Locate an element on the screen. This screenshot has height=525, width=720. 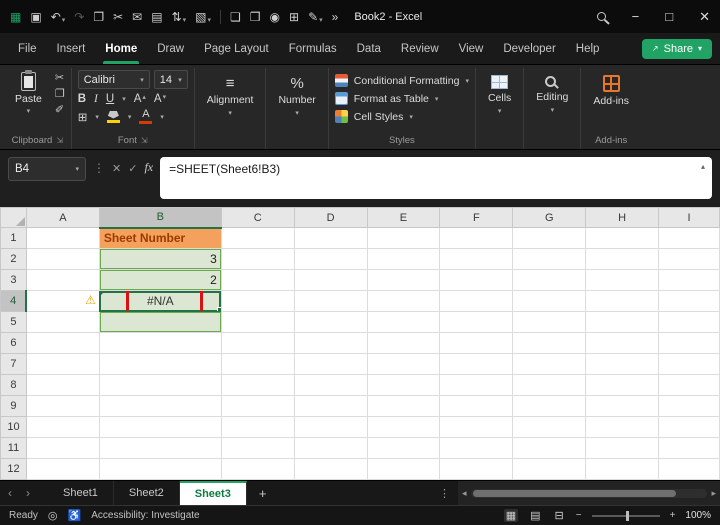
zoom-level: 100% is located at coordinates (698, 515).